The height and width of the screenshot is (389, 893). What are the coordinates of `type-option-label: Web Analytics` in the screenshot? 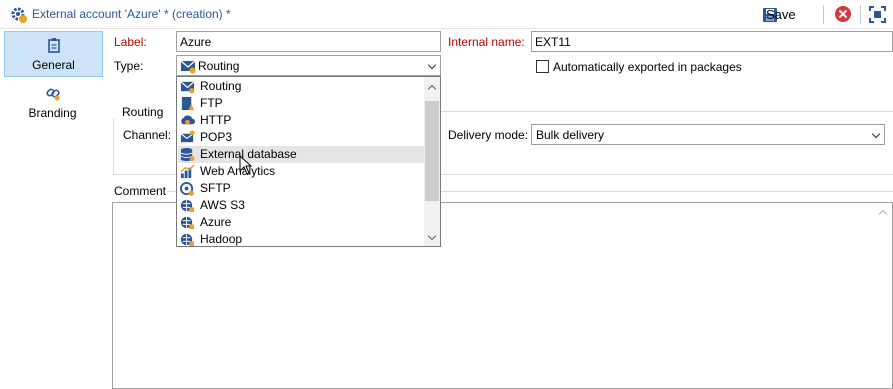 It's located at (238, 171).